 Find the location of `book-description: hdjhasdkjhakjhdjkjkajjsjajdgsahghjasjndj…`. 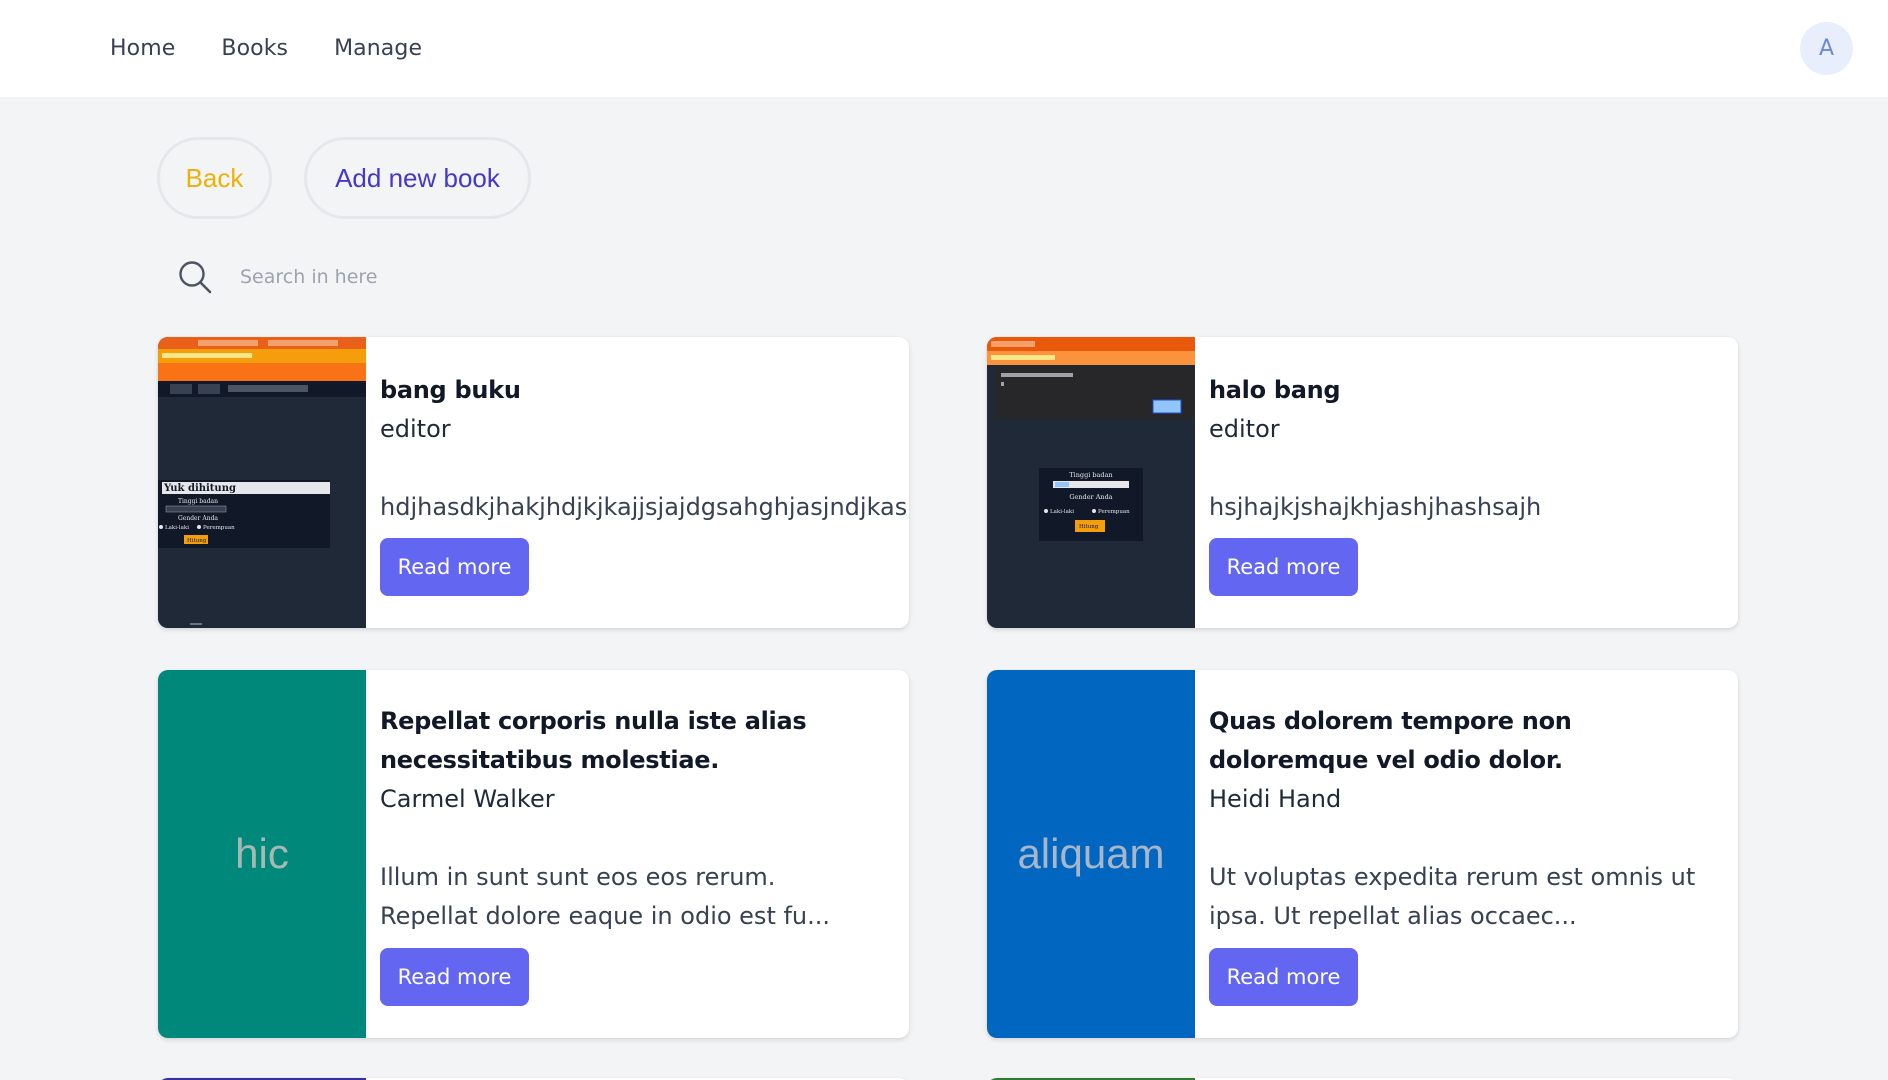

book-description: hdjhasdkjhakjhdjkjkajjsjajdgsahghjasjndj… is located at coordinates (644, 507).